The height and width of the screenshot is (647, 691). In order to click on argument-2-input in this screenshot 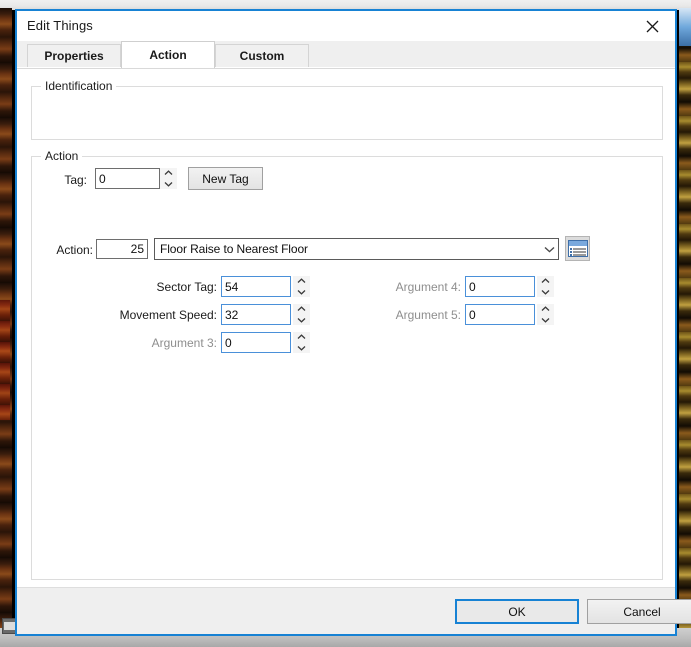, I will do `click(256, 314)`.